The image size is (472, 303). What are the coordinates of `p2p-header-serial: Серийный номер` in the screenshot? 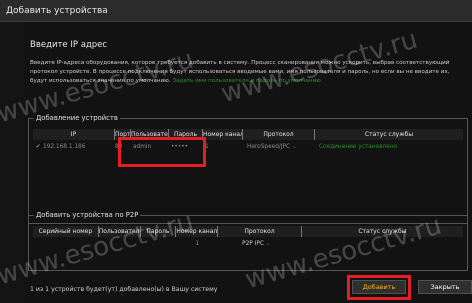 It's located at (66, 231).